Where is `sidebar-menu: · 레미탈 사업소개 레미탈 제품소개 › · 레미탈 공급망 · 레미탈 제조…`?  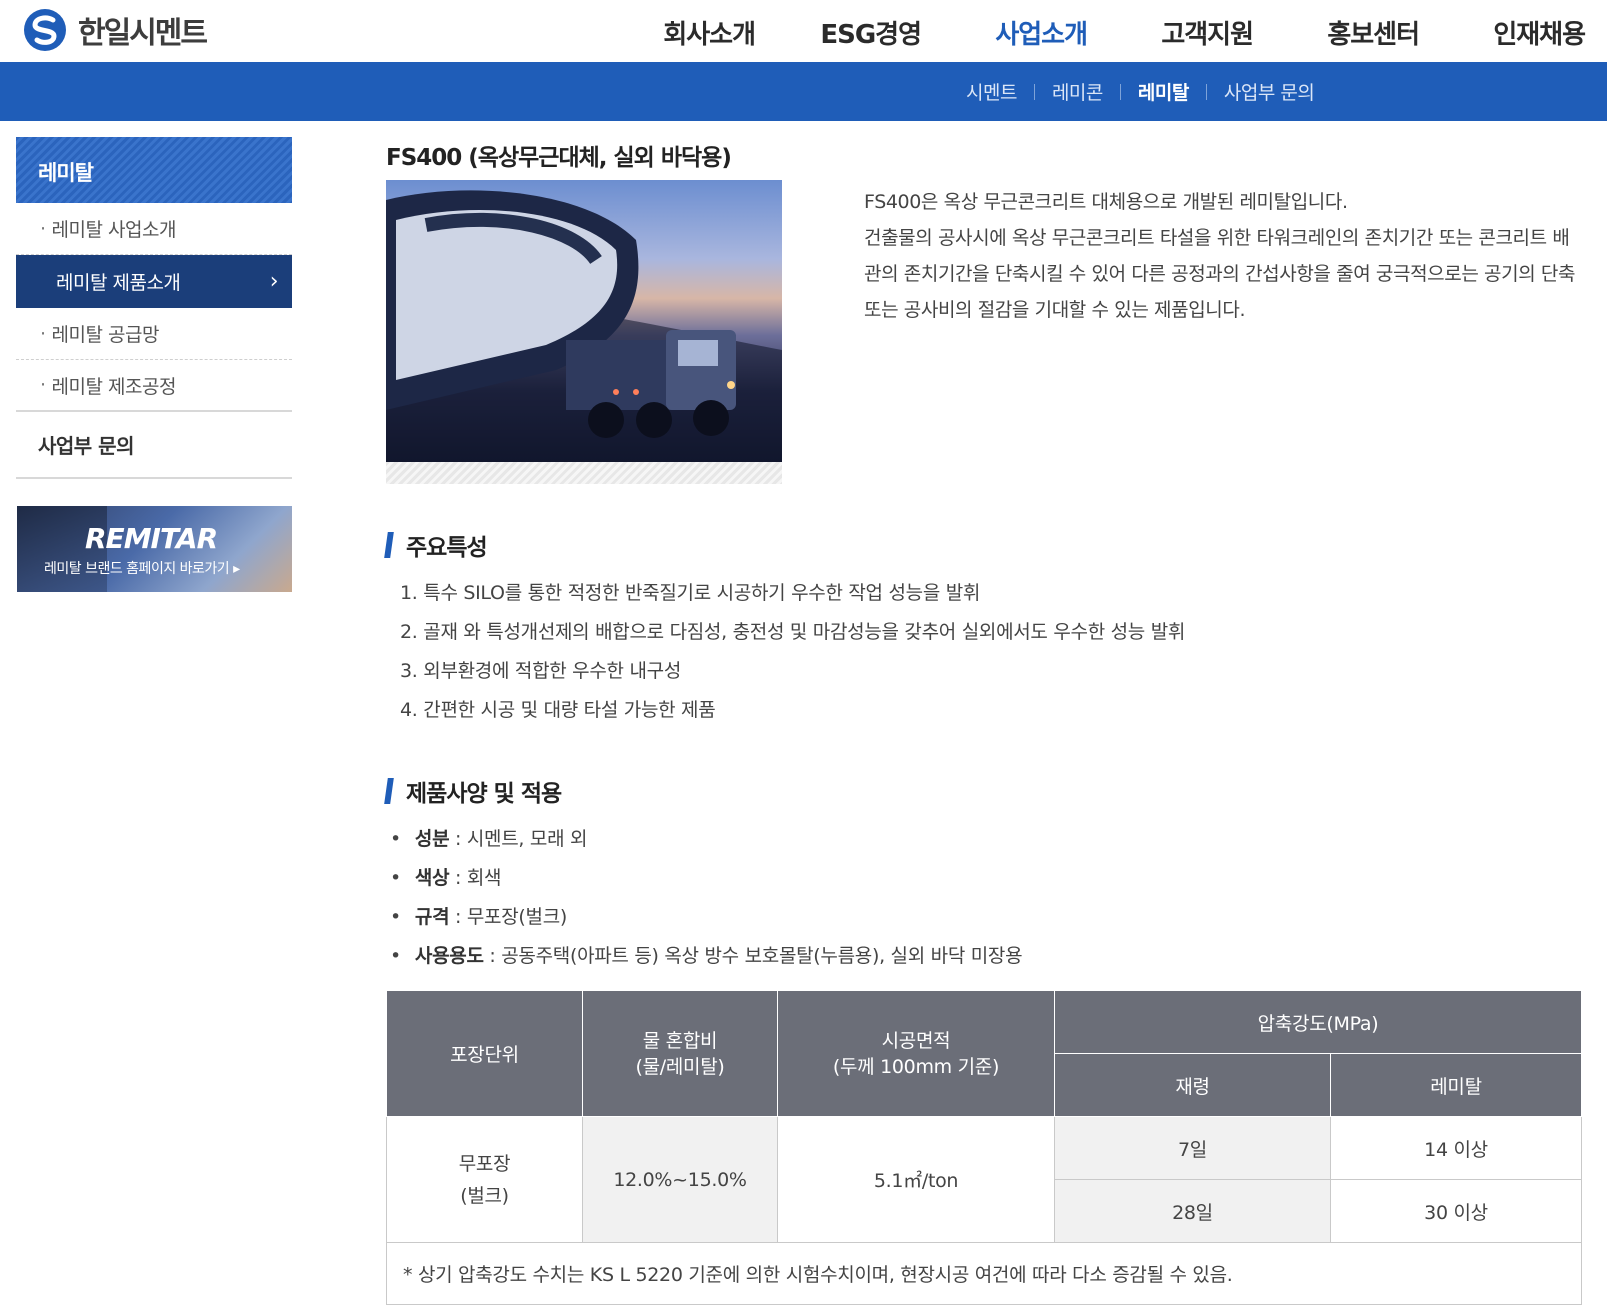
sidebar-menu: · 레미탈 사업소개 레미탈 제품소개 › · 레미탈 공급망 · 레미탈 제조… is located at coordinates (154, 341).